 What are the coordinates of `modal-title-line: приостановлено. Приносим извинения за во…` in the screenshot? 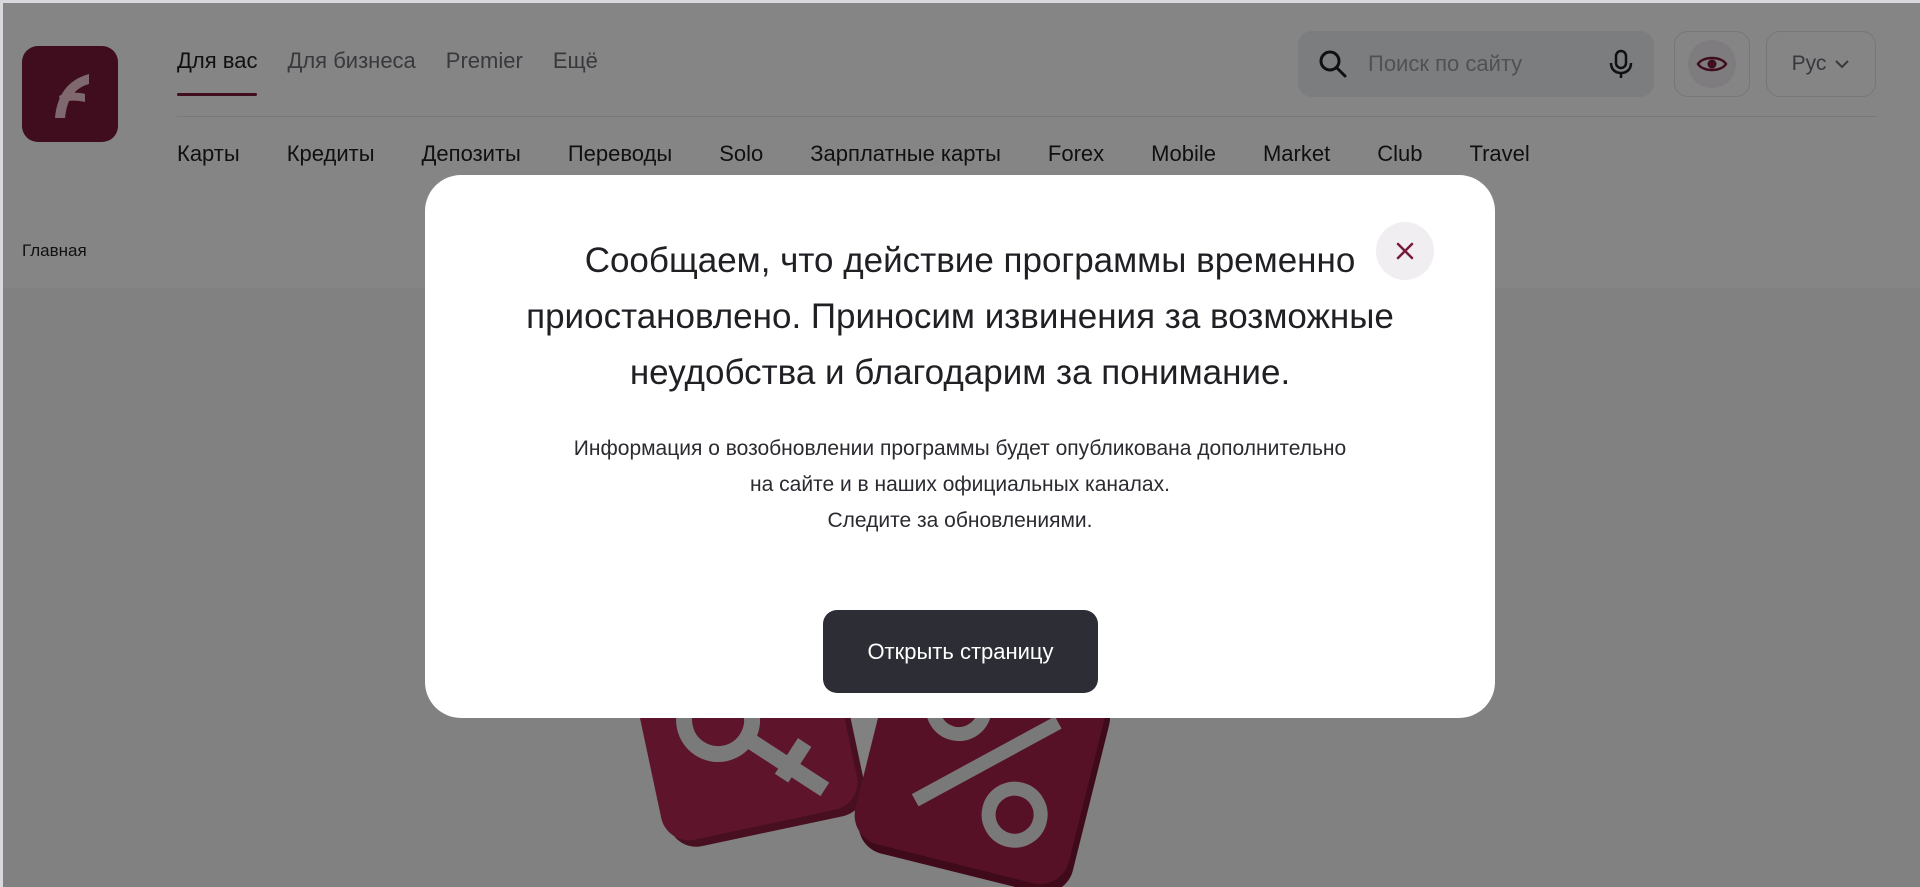 It's located at (960, 316).